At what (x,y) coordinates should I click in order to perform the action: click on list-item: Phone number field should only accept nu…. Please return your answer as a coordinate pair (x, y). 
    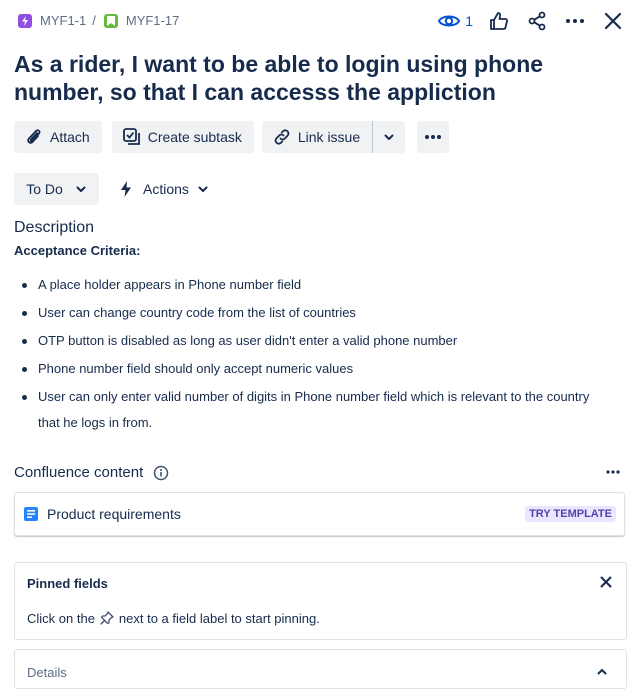
    Looking at the image, I should click on (314, 369).